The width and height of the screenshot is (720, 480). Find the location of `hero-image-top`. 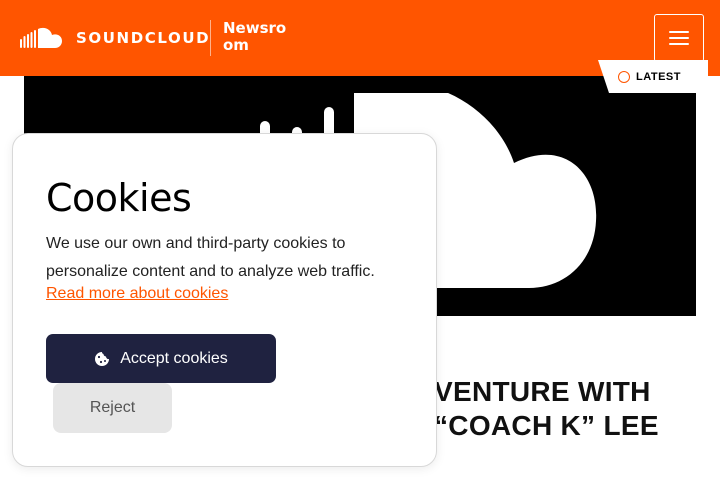

hero-image-top is located at coordinates (360, 84).